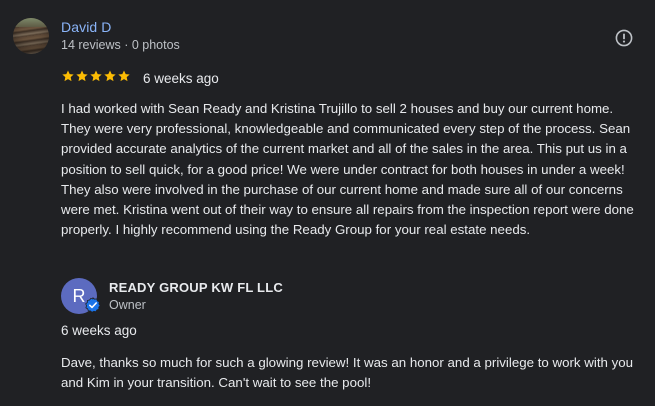 The image size is (655, 406). I want to click on reviewer-meta: 14 reviews · 0 photos, so click(120, 45).